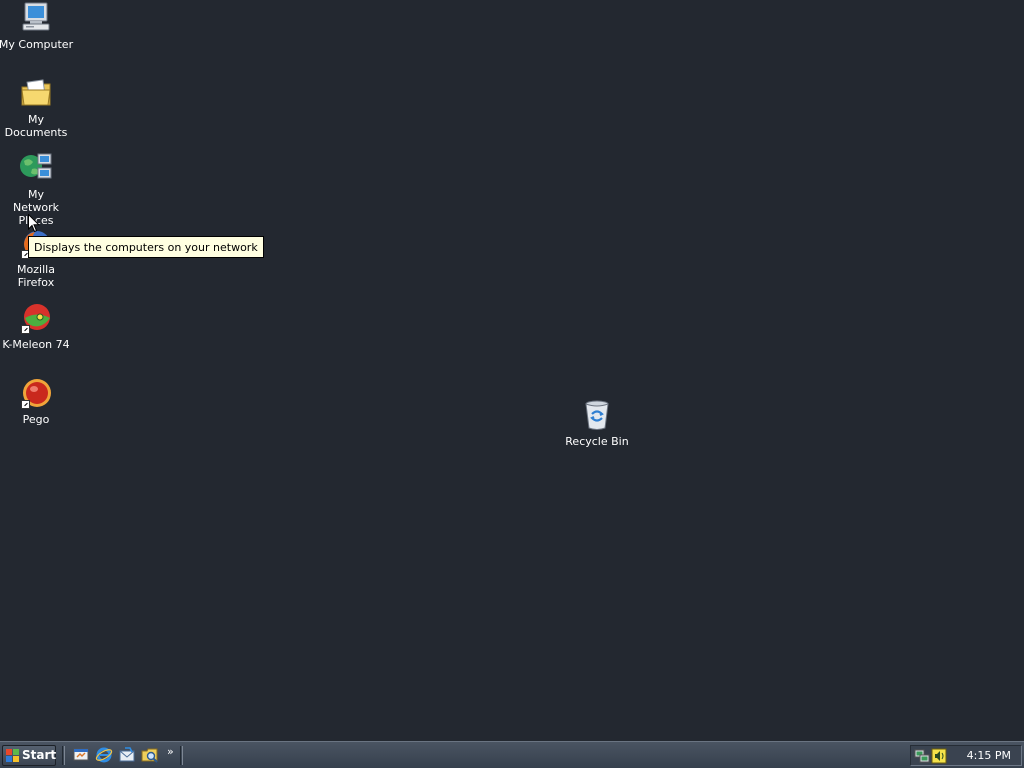  Describe the element at coordinates (36, 344) in the screenshot. I see `desktop-icon-label: K-Meleon 74` at that location.